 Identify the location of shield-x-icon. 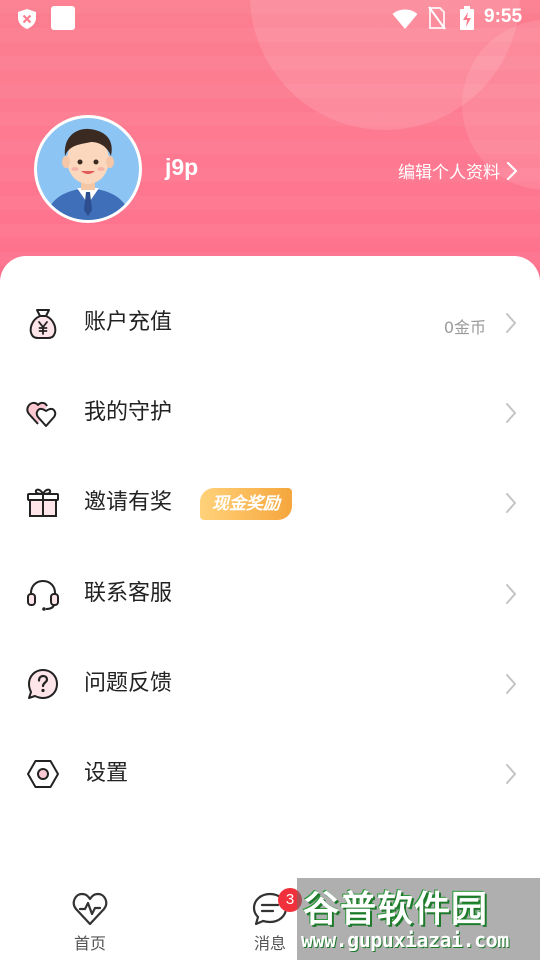
(27, 19).